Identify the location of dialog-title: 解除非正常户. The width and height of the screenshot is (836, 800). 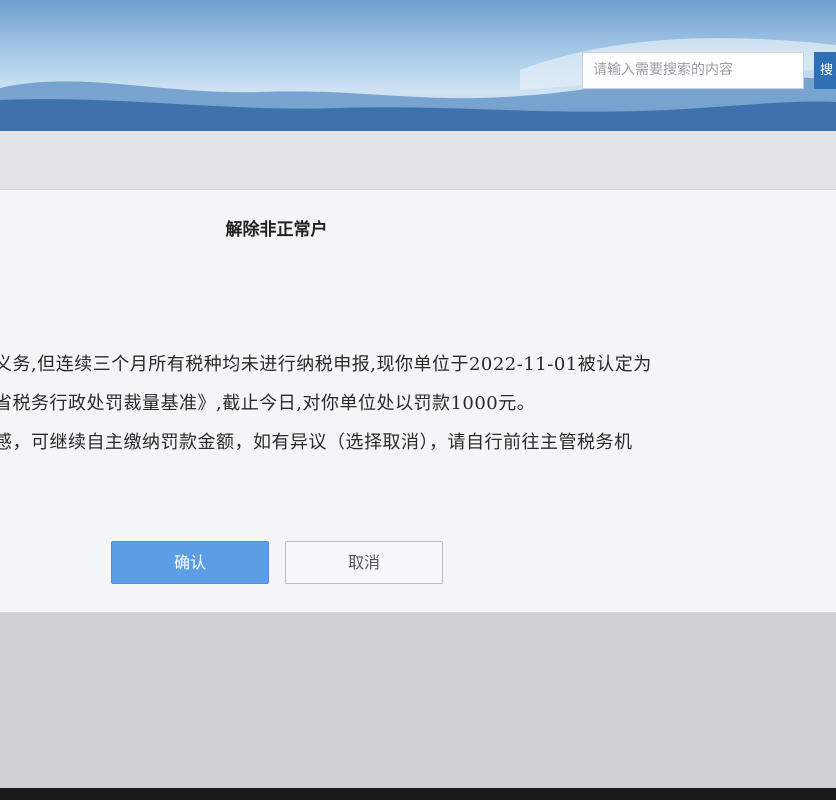
(276, 230).